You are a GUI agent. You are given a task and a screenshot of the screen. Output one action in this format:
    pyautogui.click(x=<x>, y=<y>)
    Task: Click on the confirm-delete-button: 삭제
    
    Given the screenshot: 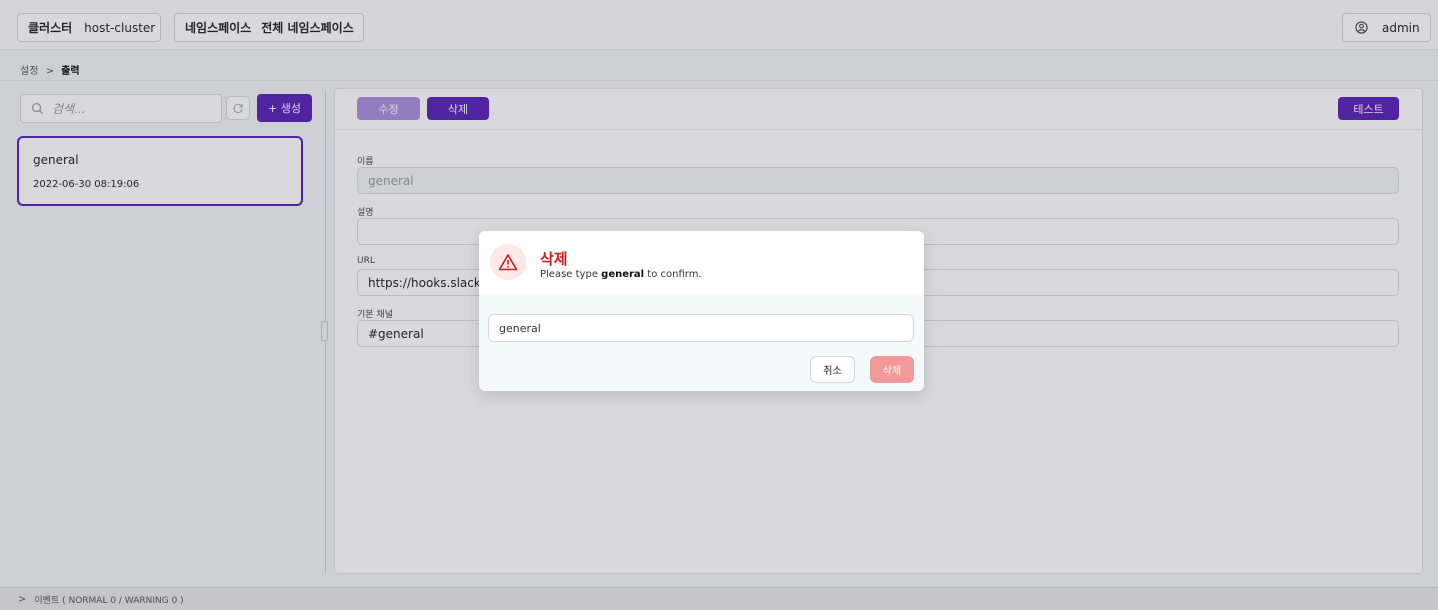 What is the action you would take?
    pyautogui.click(x=892, y=369)
    